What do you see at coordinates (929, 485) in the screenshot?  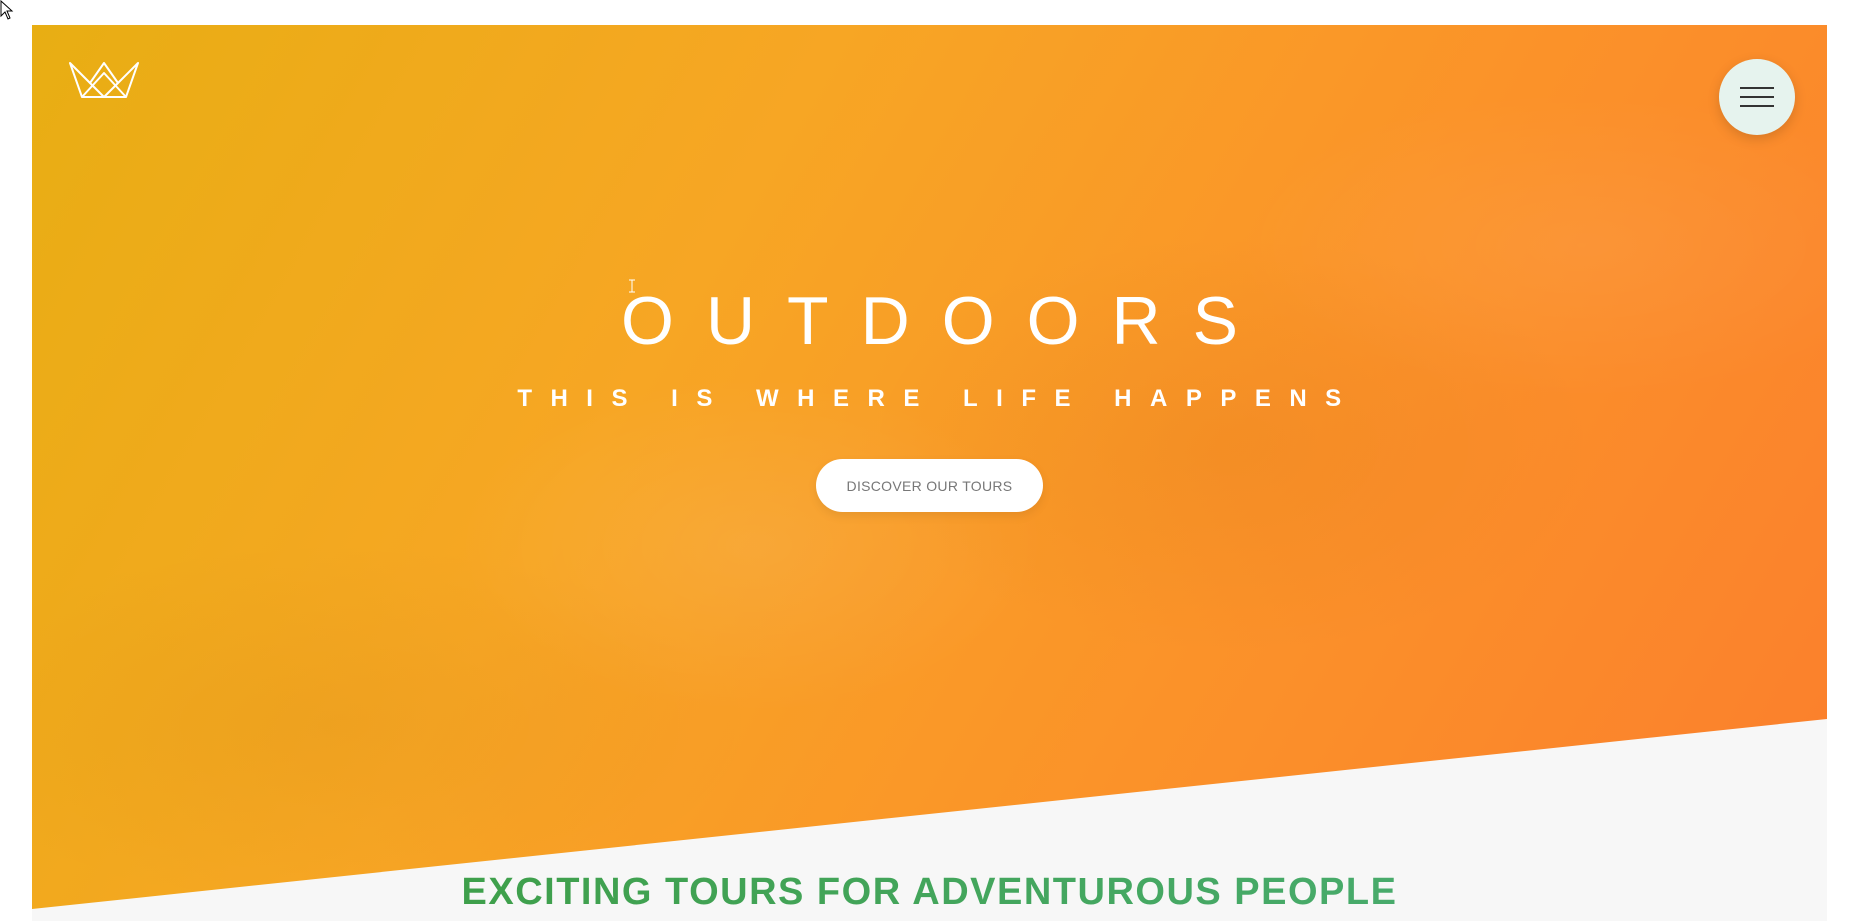 I see `discover-tours-button: DISCOVER OUR TOURS` at bounding box center [929, 485].